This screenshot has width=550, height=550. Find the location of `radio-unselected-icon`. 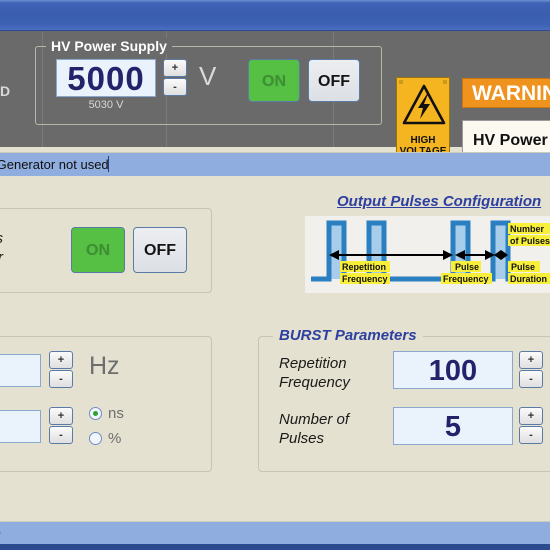

radio-unselected-icon is located at coordinates (95, 438).